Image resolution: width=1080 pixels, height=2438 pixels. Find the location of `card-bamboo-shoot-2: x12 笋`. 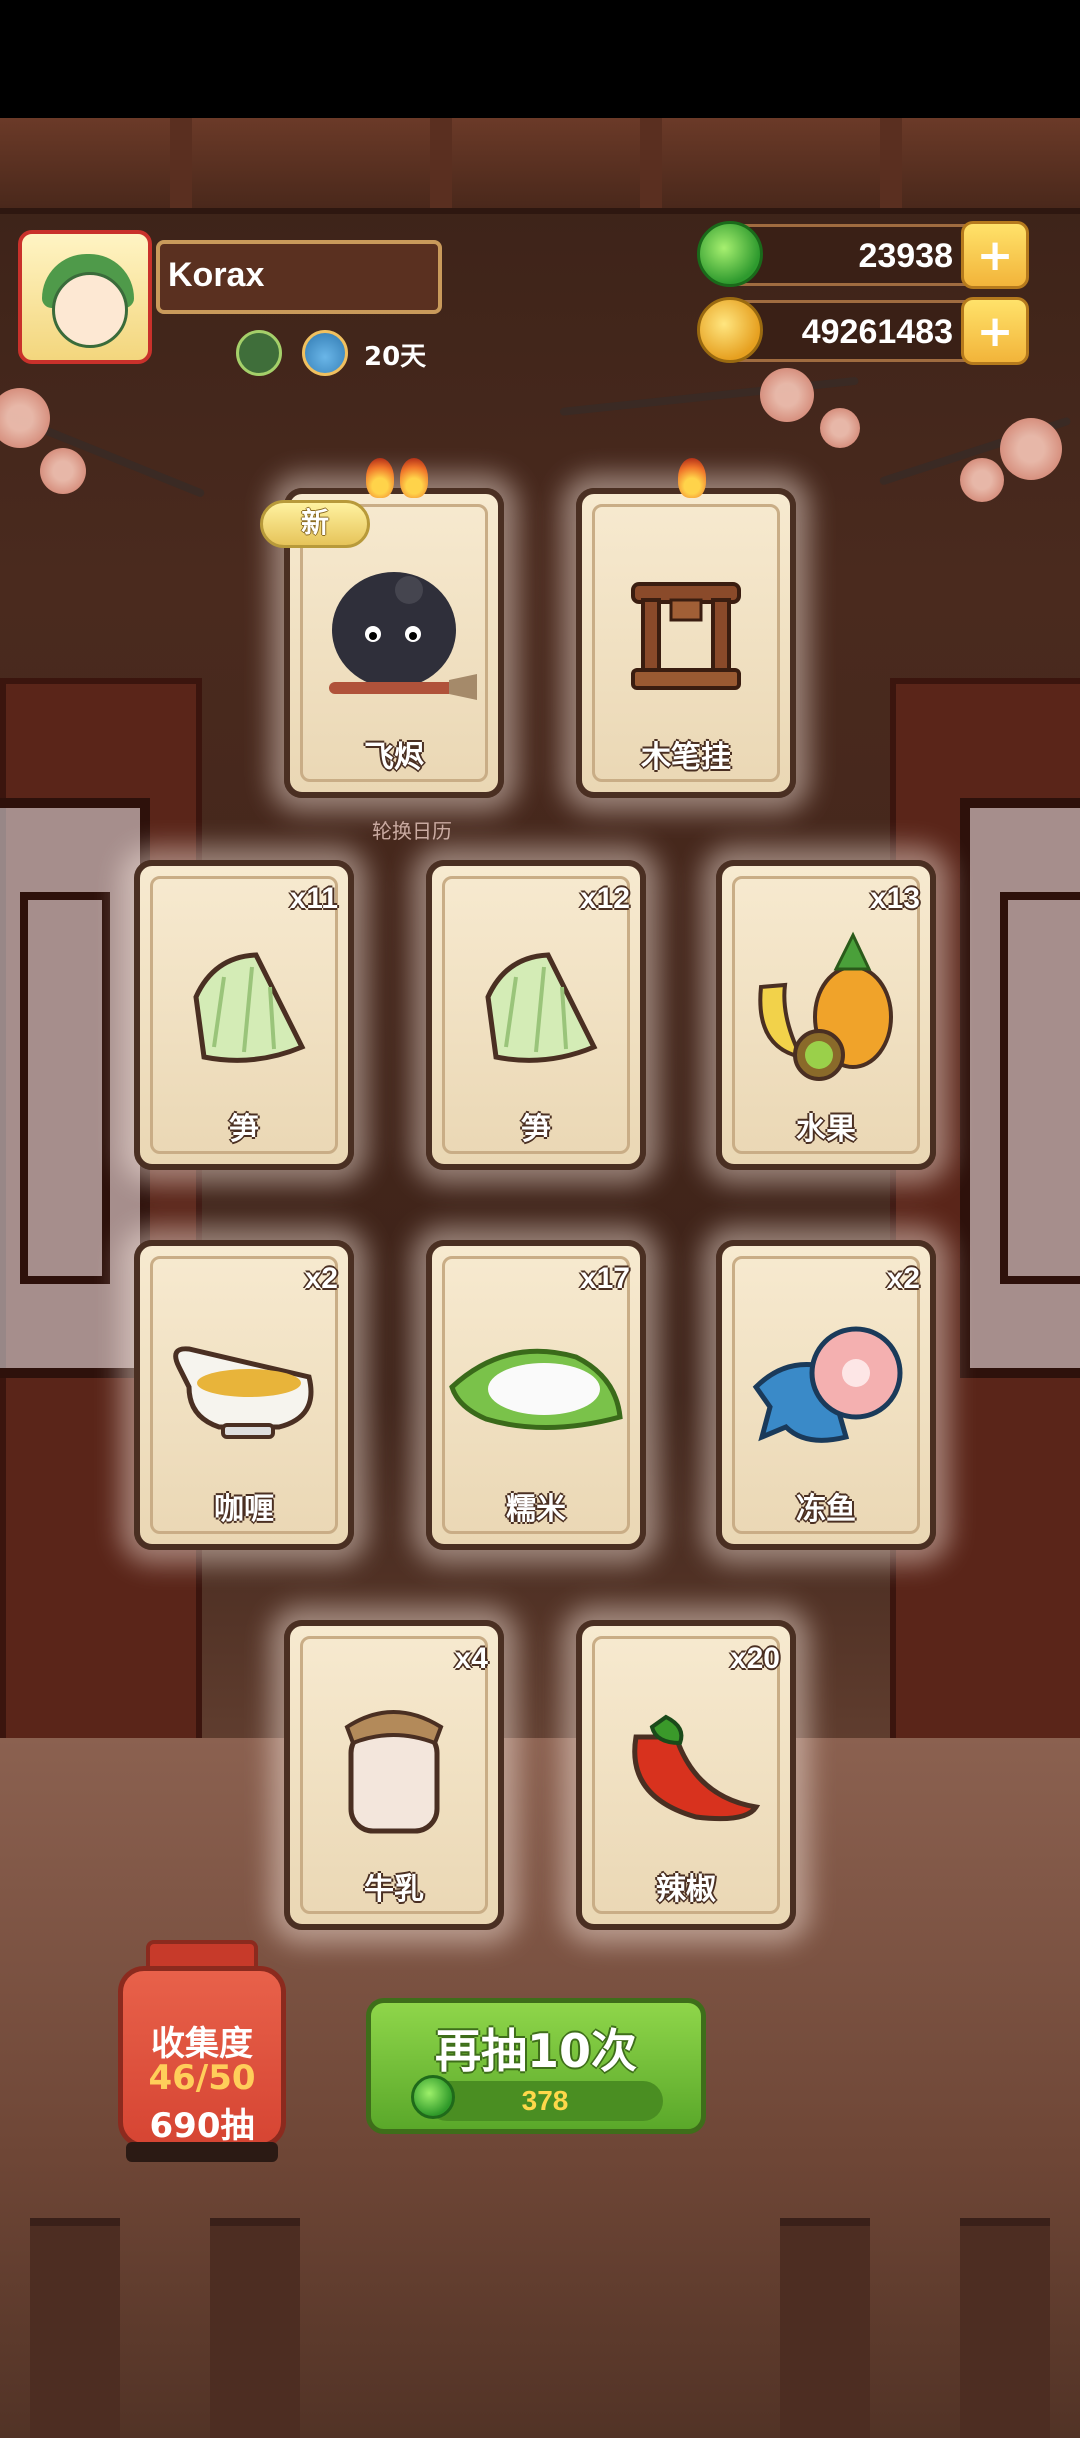

card-bamboo-shoot-2: x12 笋 is located at coordinates (536, 1015).